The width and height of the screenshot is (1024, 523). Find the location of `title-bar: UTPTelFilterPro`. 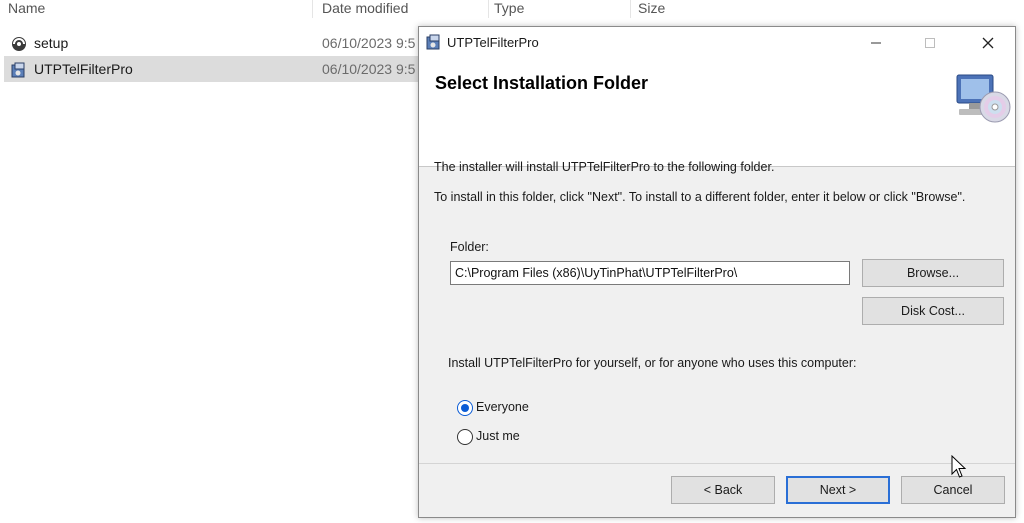

title-bar: UTPTelFilterPro is located at coordinates (717, 43).